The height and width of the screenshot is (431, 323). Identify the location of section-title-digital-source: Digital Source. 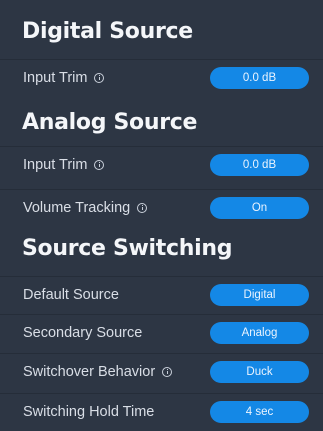
(107, 31).